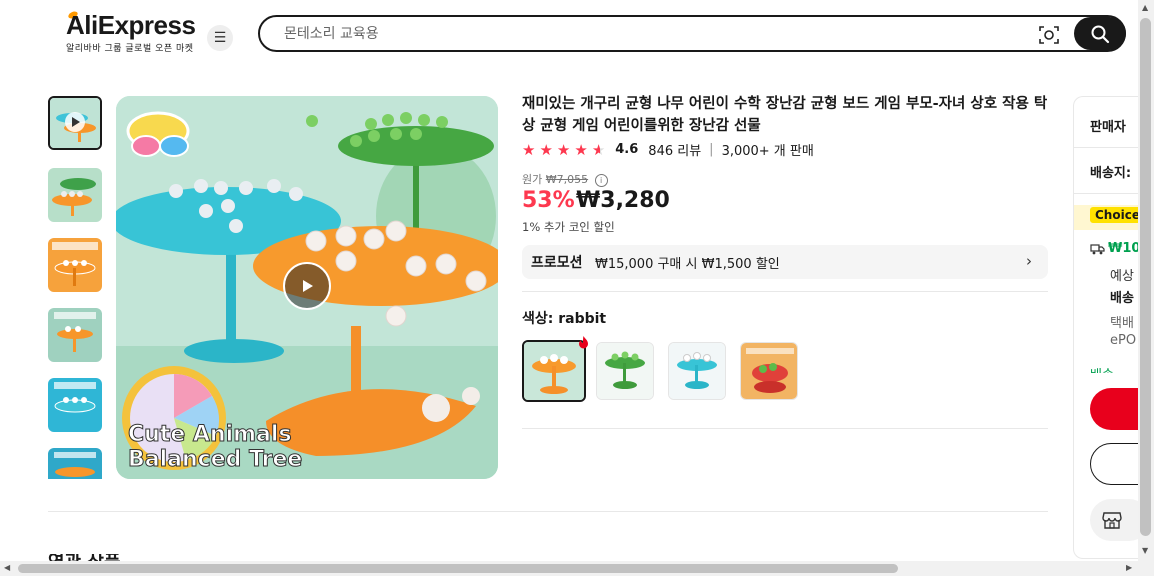  I want to click on play-video-button, so click(307, 286).